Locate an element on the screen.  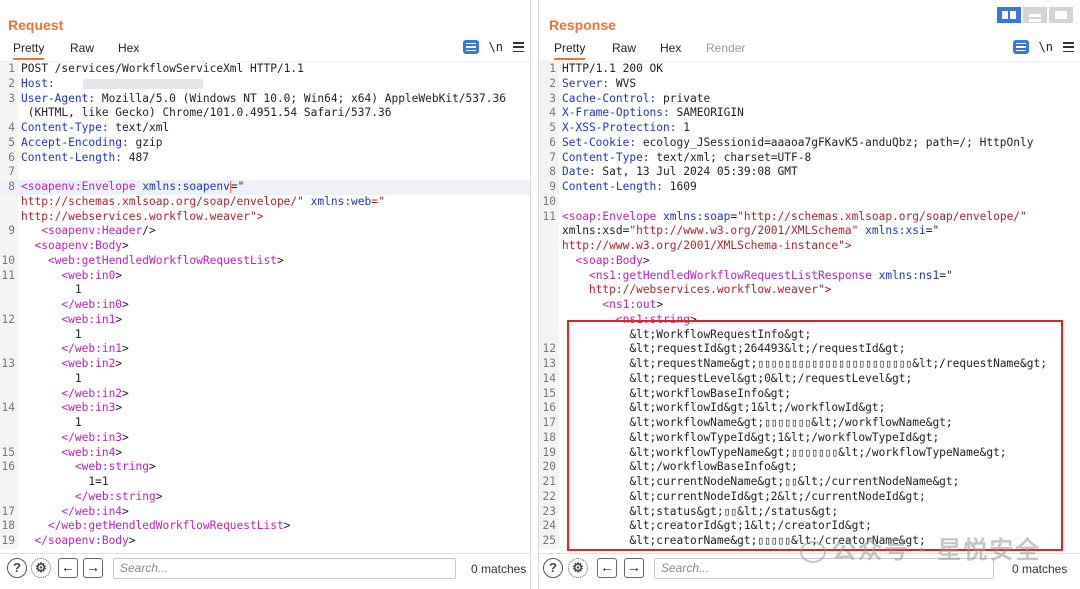
code-line: </web:in3> is located at coordinates (265, 438).